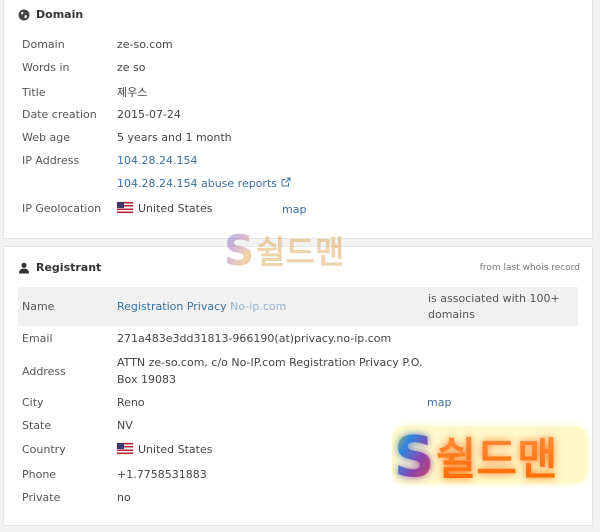  What do you see at coordinates (149, 114) in the screenshot?
I see `date-creation-value: 2015-07-24` at bounding box center [149, 114].